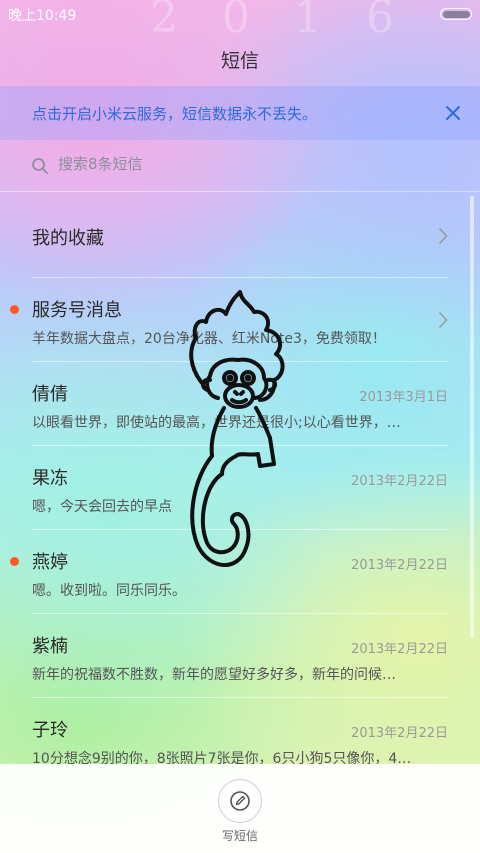  What do you see at coordinates (77, 310) in the screenshot?
I see `contact-name: 服务号消息` at bounding box center [77, 310].